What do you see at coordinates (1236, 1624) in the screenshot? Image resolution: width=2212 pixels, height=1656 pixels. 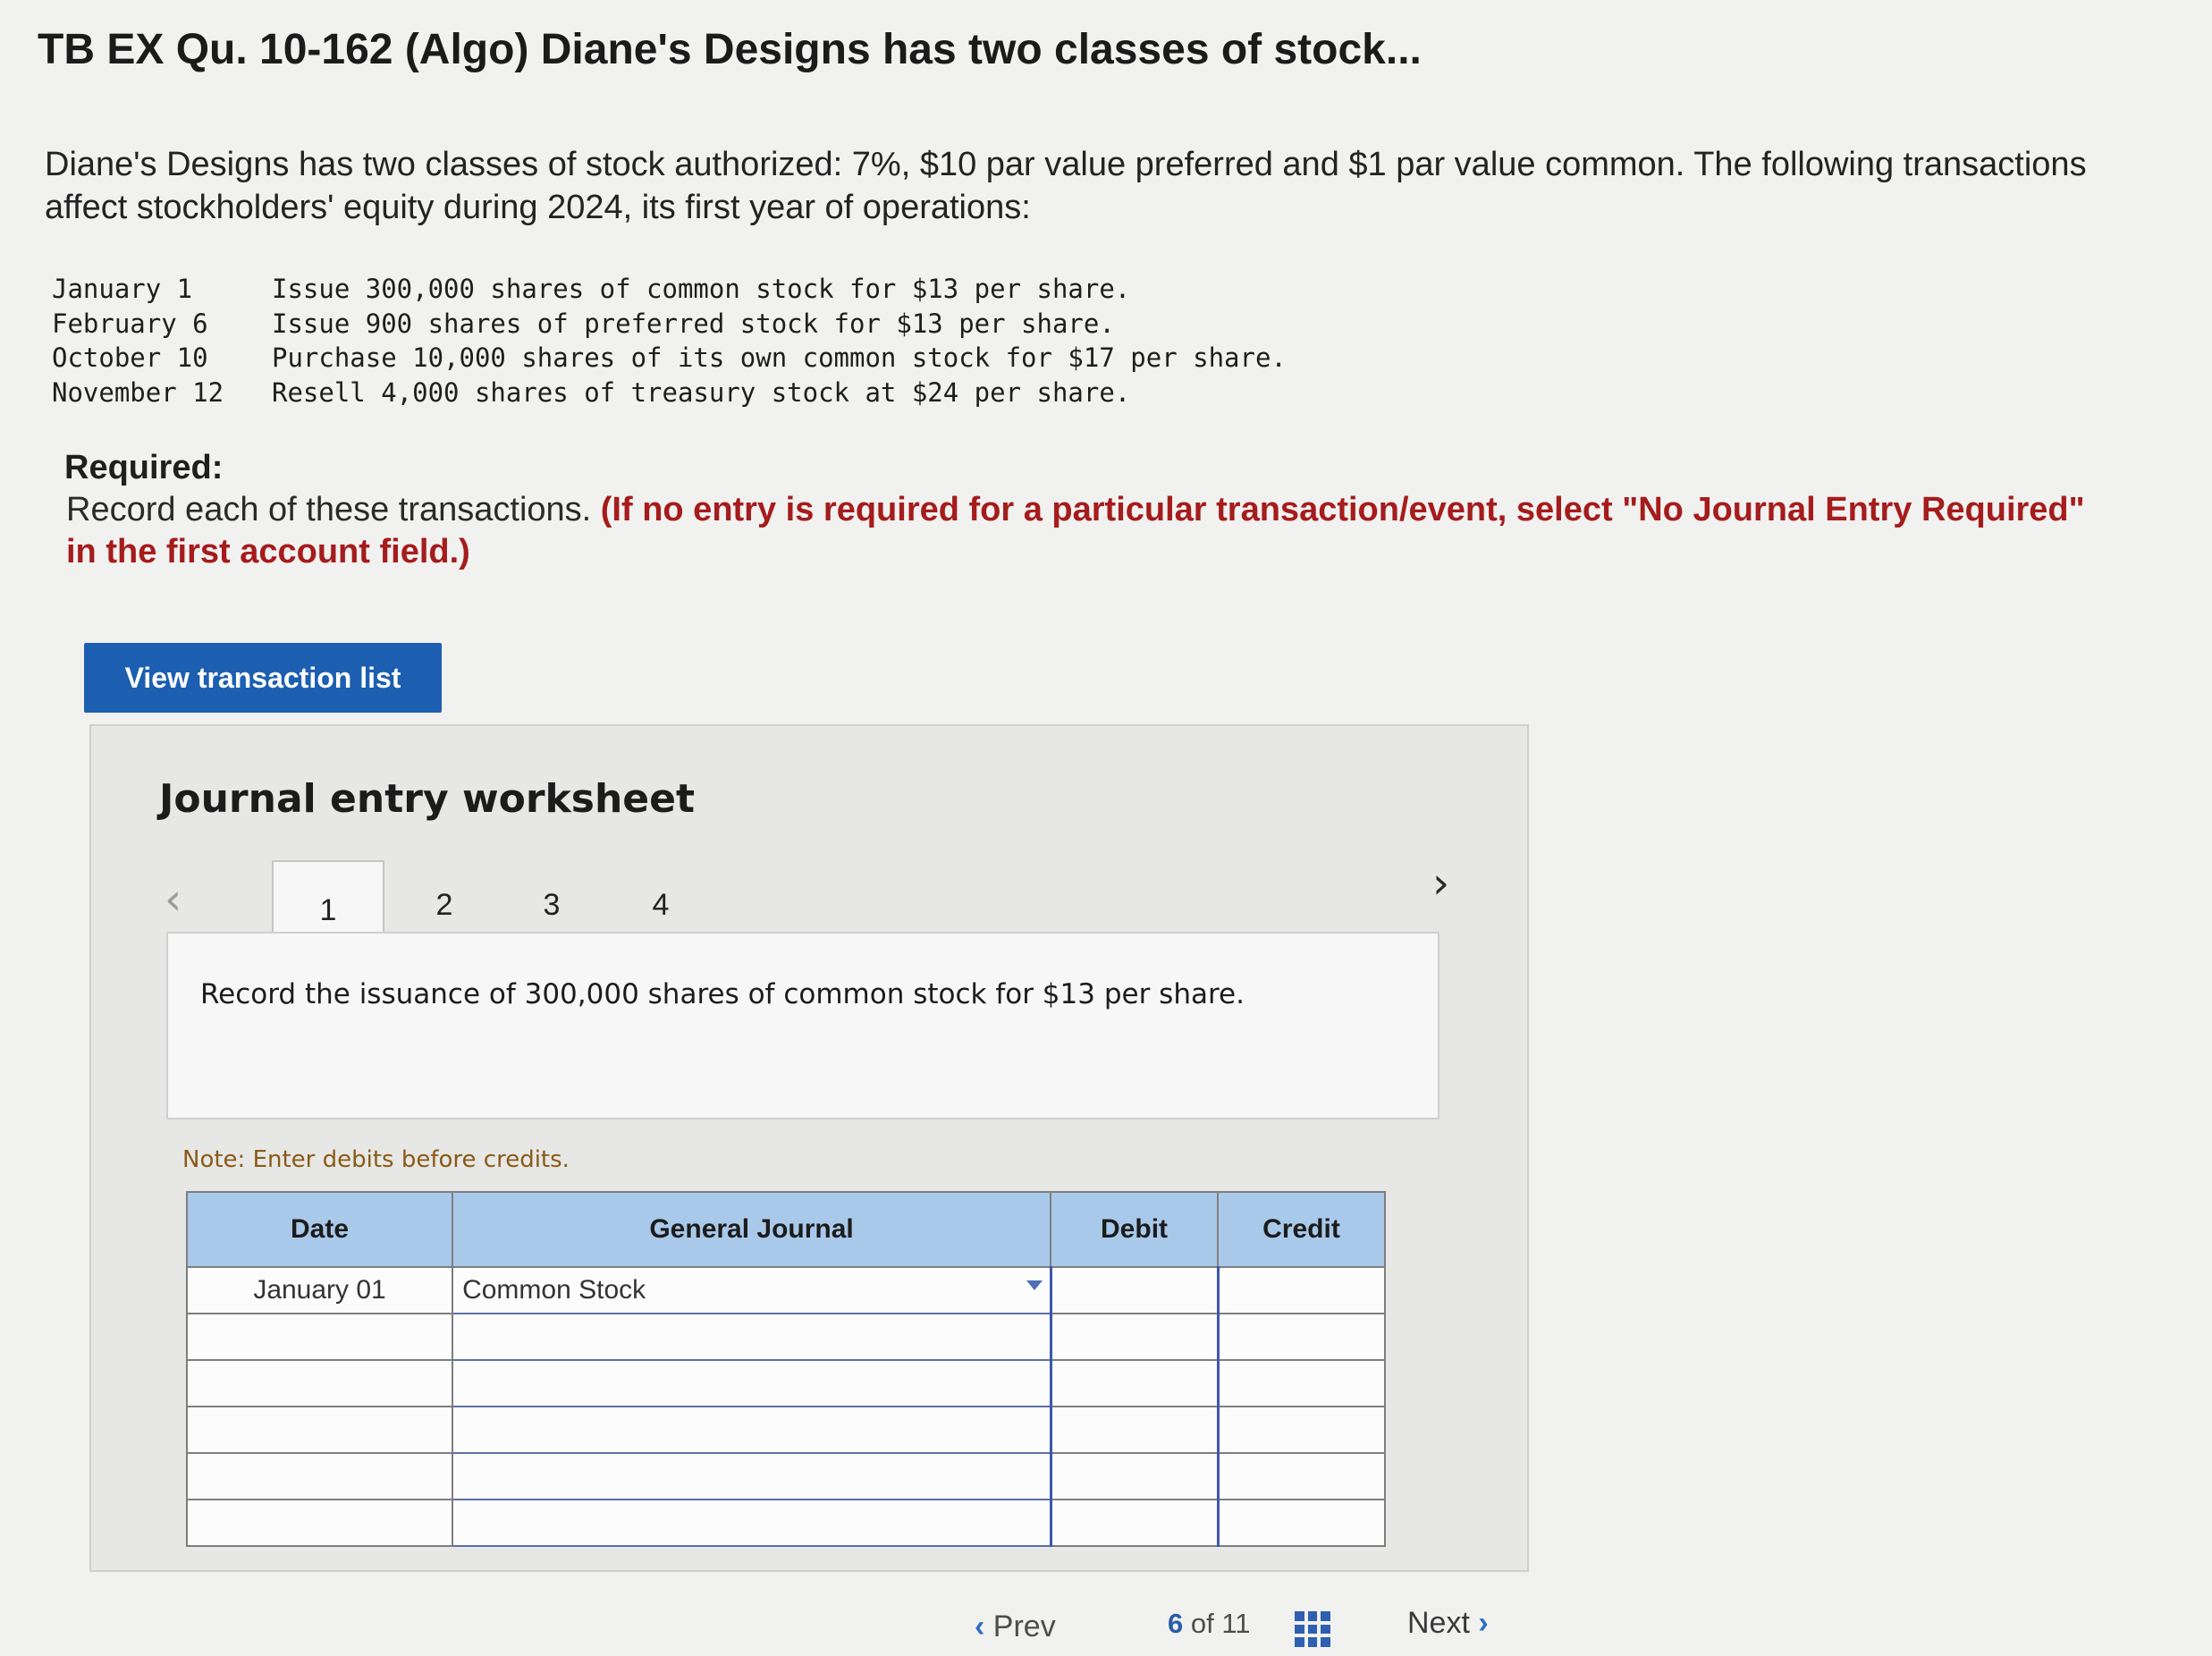 I see `total-questions: 11` at bounding box center [1236, 1624].